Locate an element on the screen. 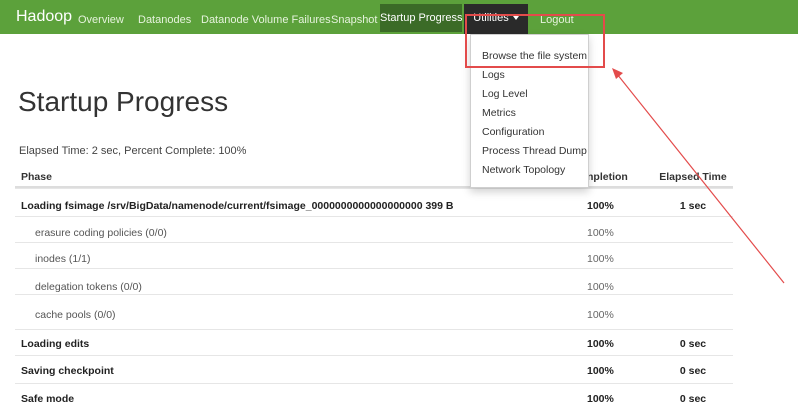 This screenshot has width=798, height=410. annotation-arrow-icon is located at coordinates (698, 176).